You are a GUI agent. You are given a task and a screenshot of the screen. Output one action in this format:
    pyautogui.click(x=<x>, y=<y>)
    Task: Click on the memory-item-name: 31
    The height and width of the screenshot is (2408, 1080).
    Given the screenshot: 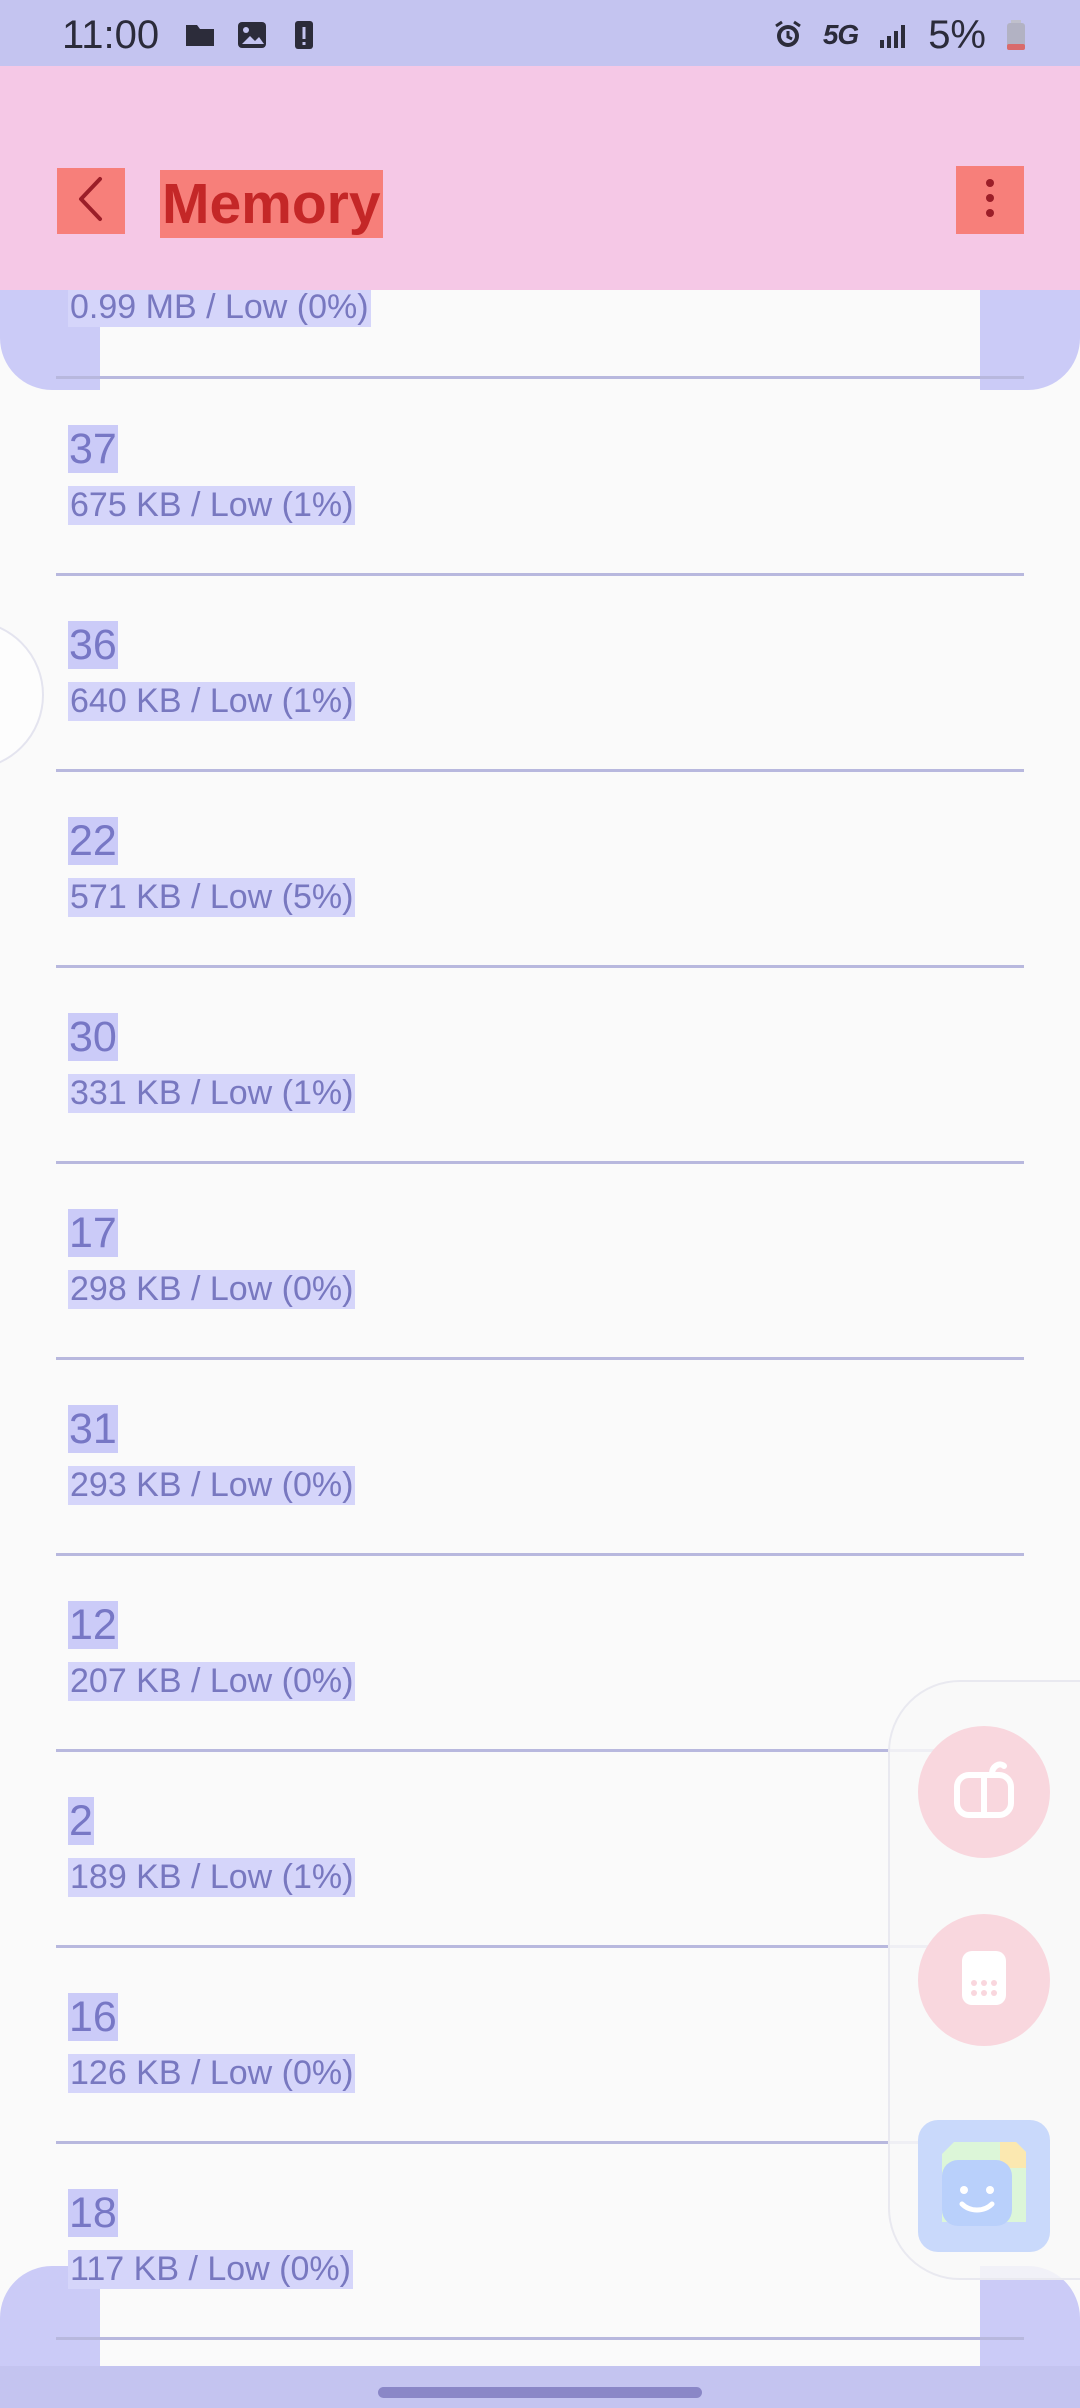 What is the action you would take?
    pyautogui.click(x=93, y=1429)
    